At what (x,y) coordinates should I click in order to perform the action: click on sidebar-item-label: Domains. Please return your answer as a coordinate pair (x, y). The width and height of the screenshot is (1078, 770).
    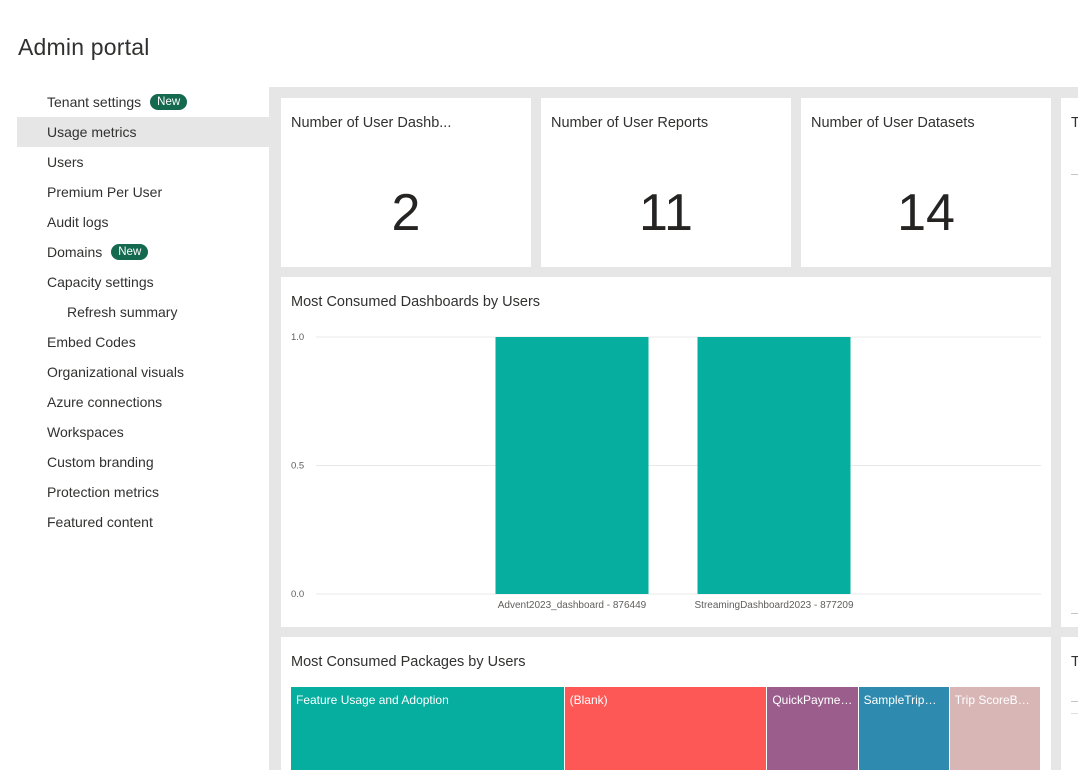
    Looking at the image, I should click on (75, 252).